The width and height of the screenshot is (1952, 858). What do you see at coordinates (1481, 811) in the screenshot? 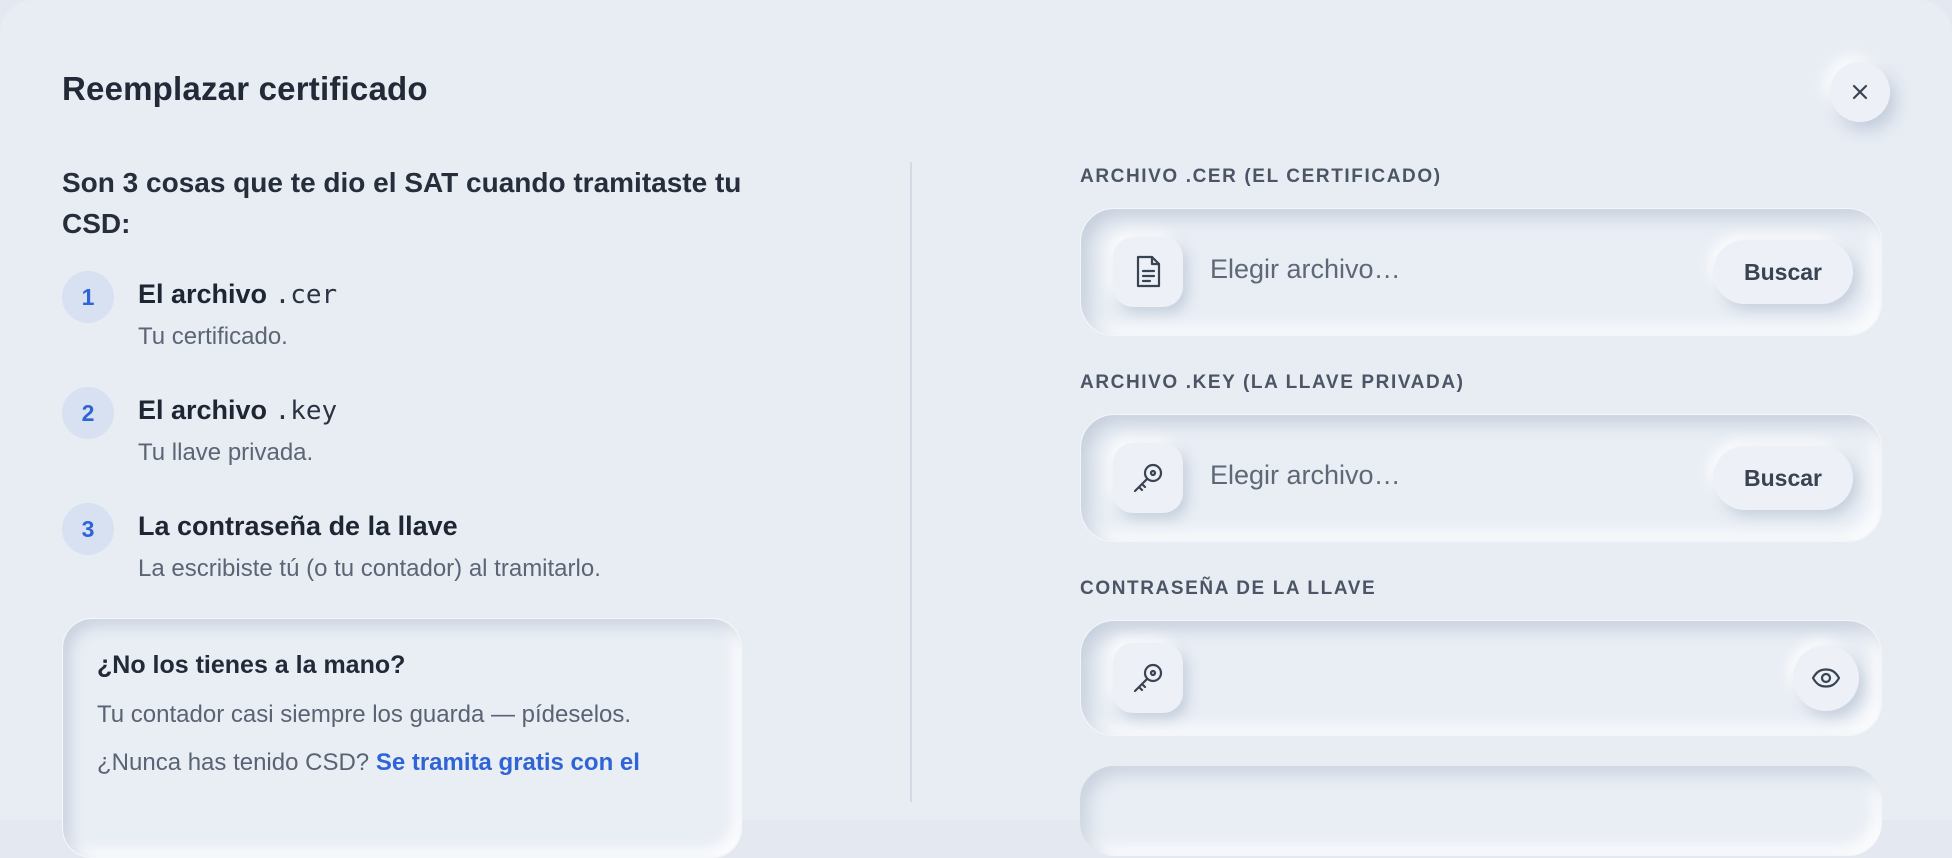
I see `next-field` at bounding box center [1481, 811].